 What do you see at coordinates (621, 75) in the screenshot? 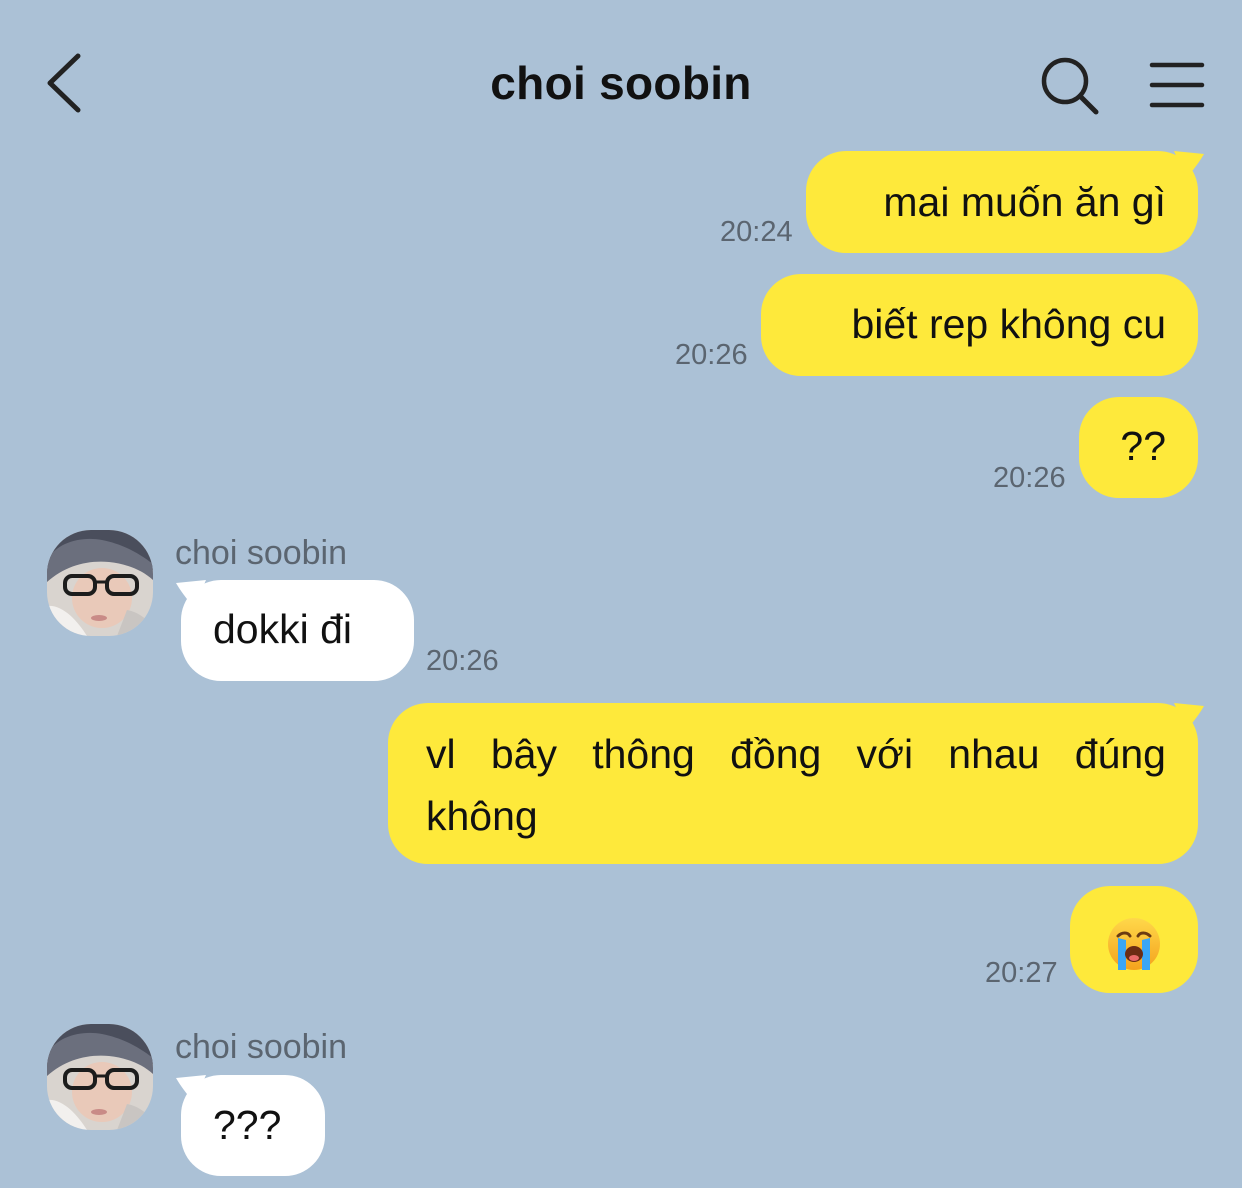
I see `chat-header: choi soobin` at bounding box center [621, 75].